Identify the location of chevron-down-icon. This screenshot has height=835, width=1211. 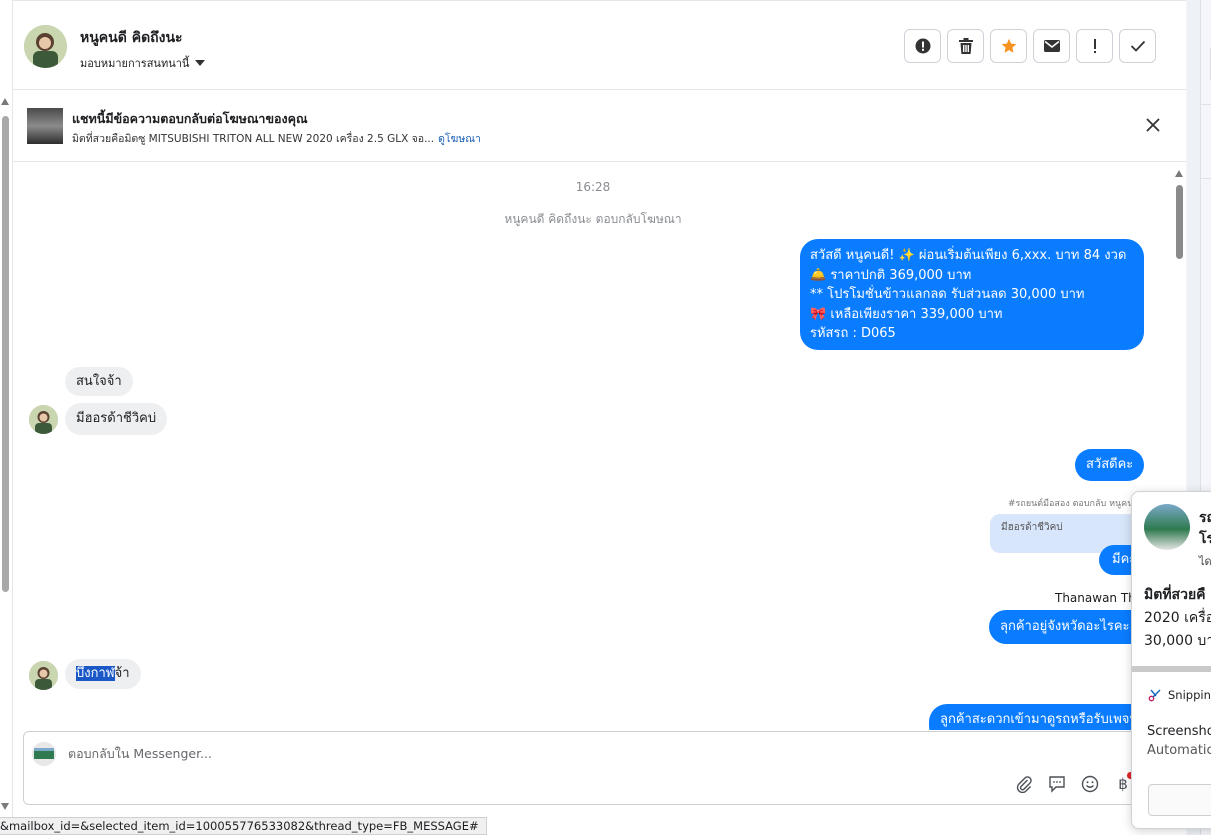
(200, 63).